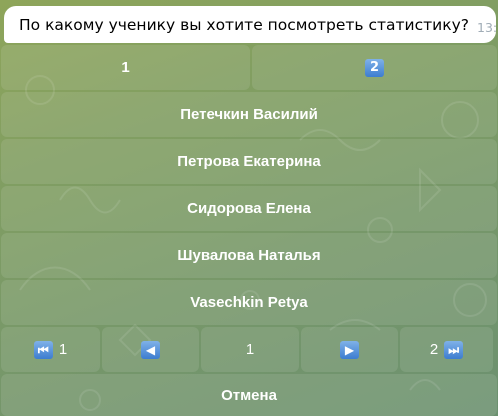  Describe the element at coordinates (434, 349) in the screenshot. I see `last-page-label: 2` at that location.